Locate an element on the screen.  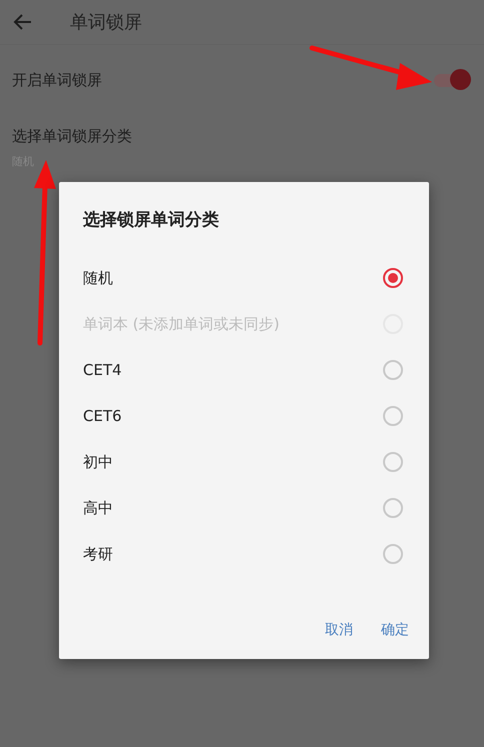
option-label: 初中 is located at coordinates (98, 462).